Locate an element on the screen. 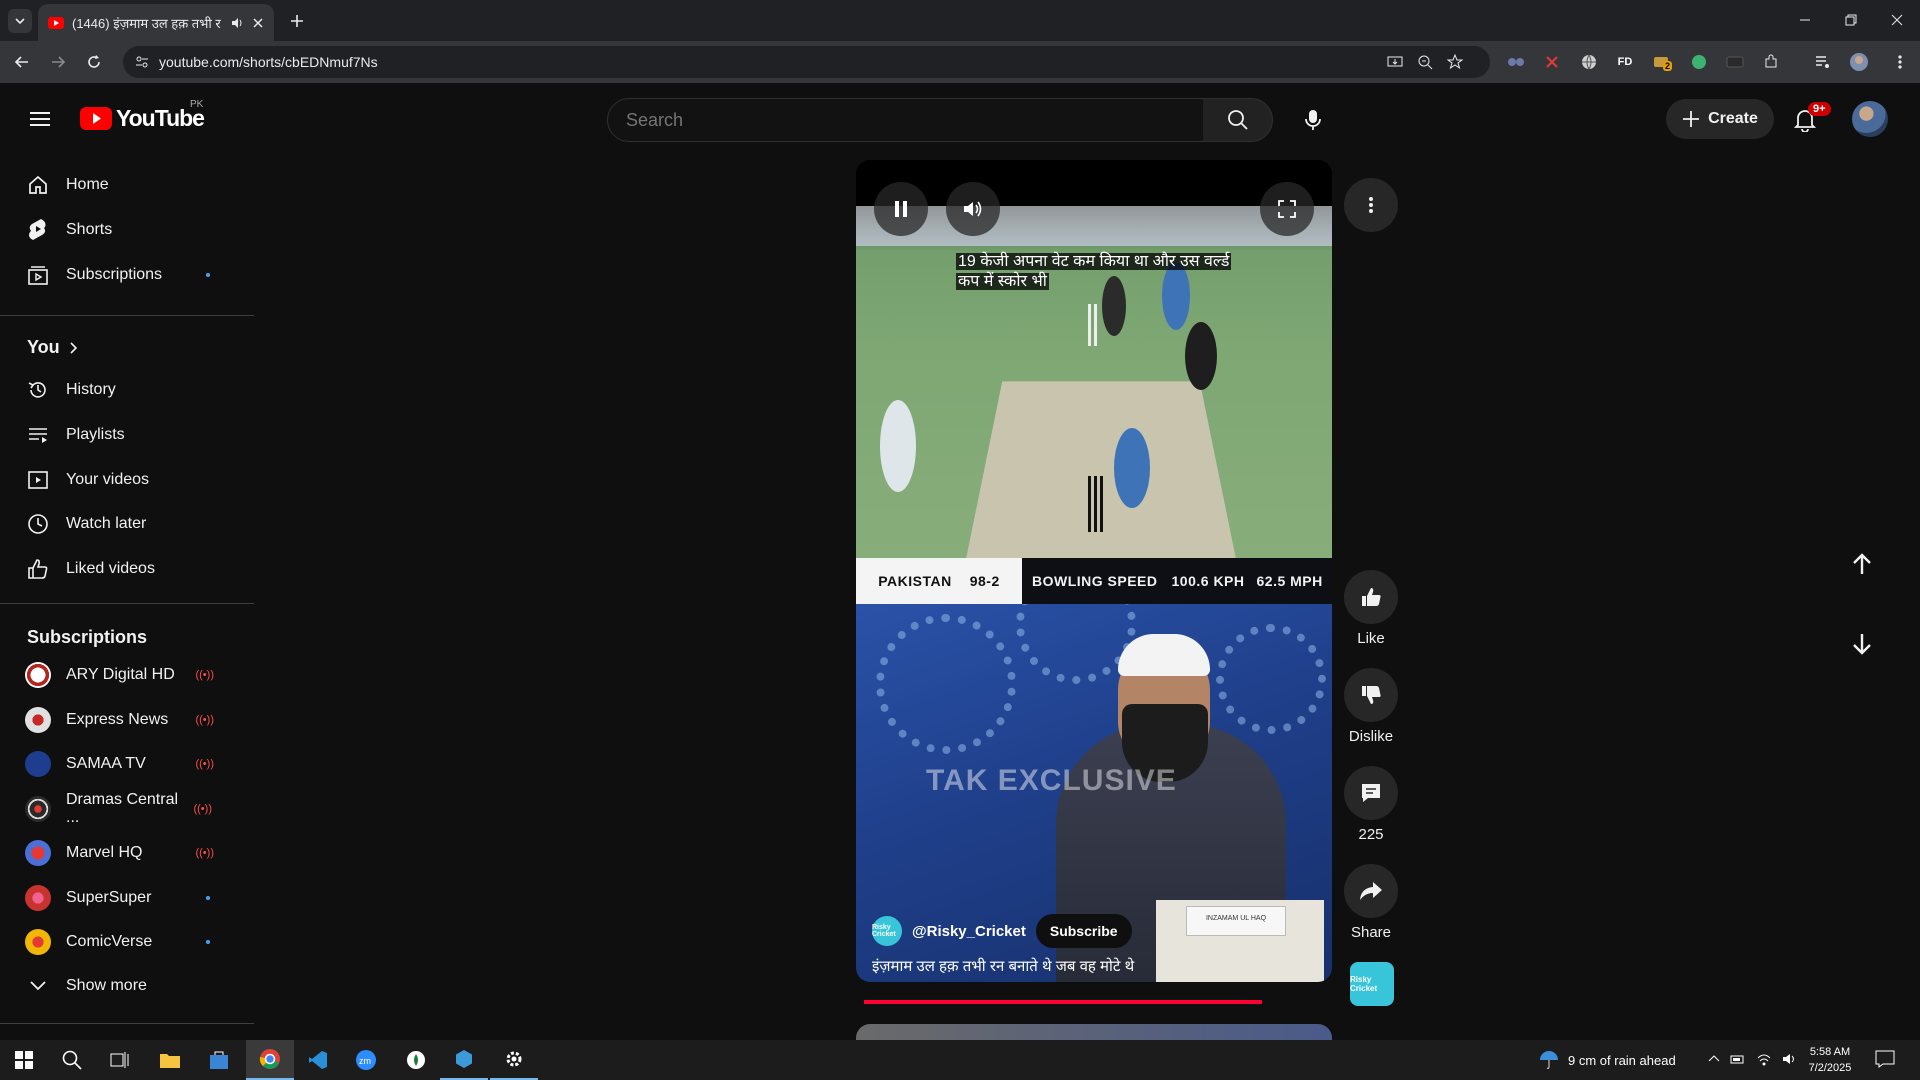 This screenshot has height=1080, width=1920. pause-button is located at coordinates (901, 209).